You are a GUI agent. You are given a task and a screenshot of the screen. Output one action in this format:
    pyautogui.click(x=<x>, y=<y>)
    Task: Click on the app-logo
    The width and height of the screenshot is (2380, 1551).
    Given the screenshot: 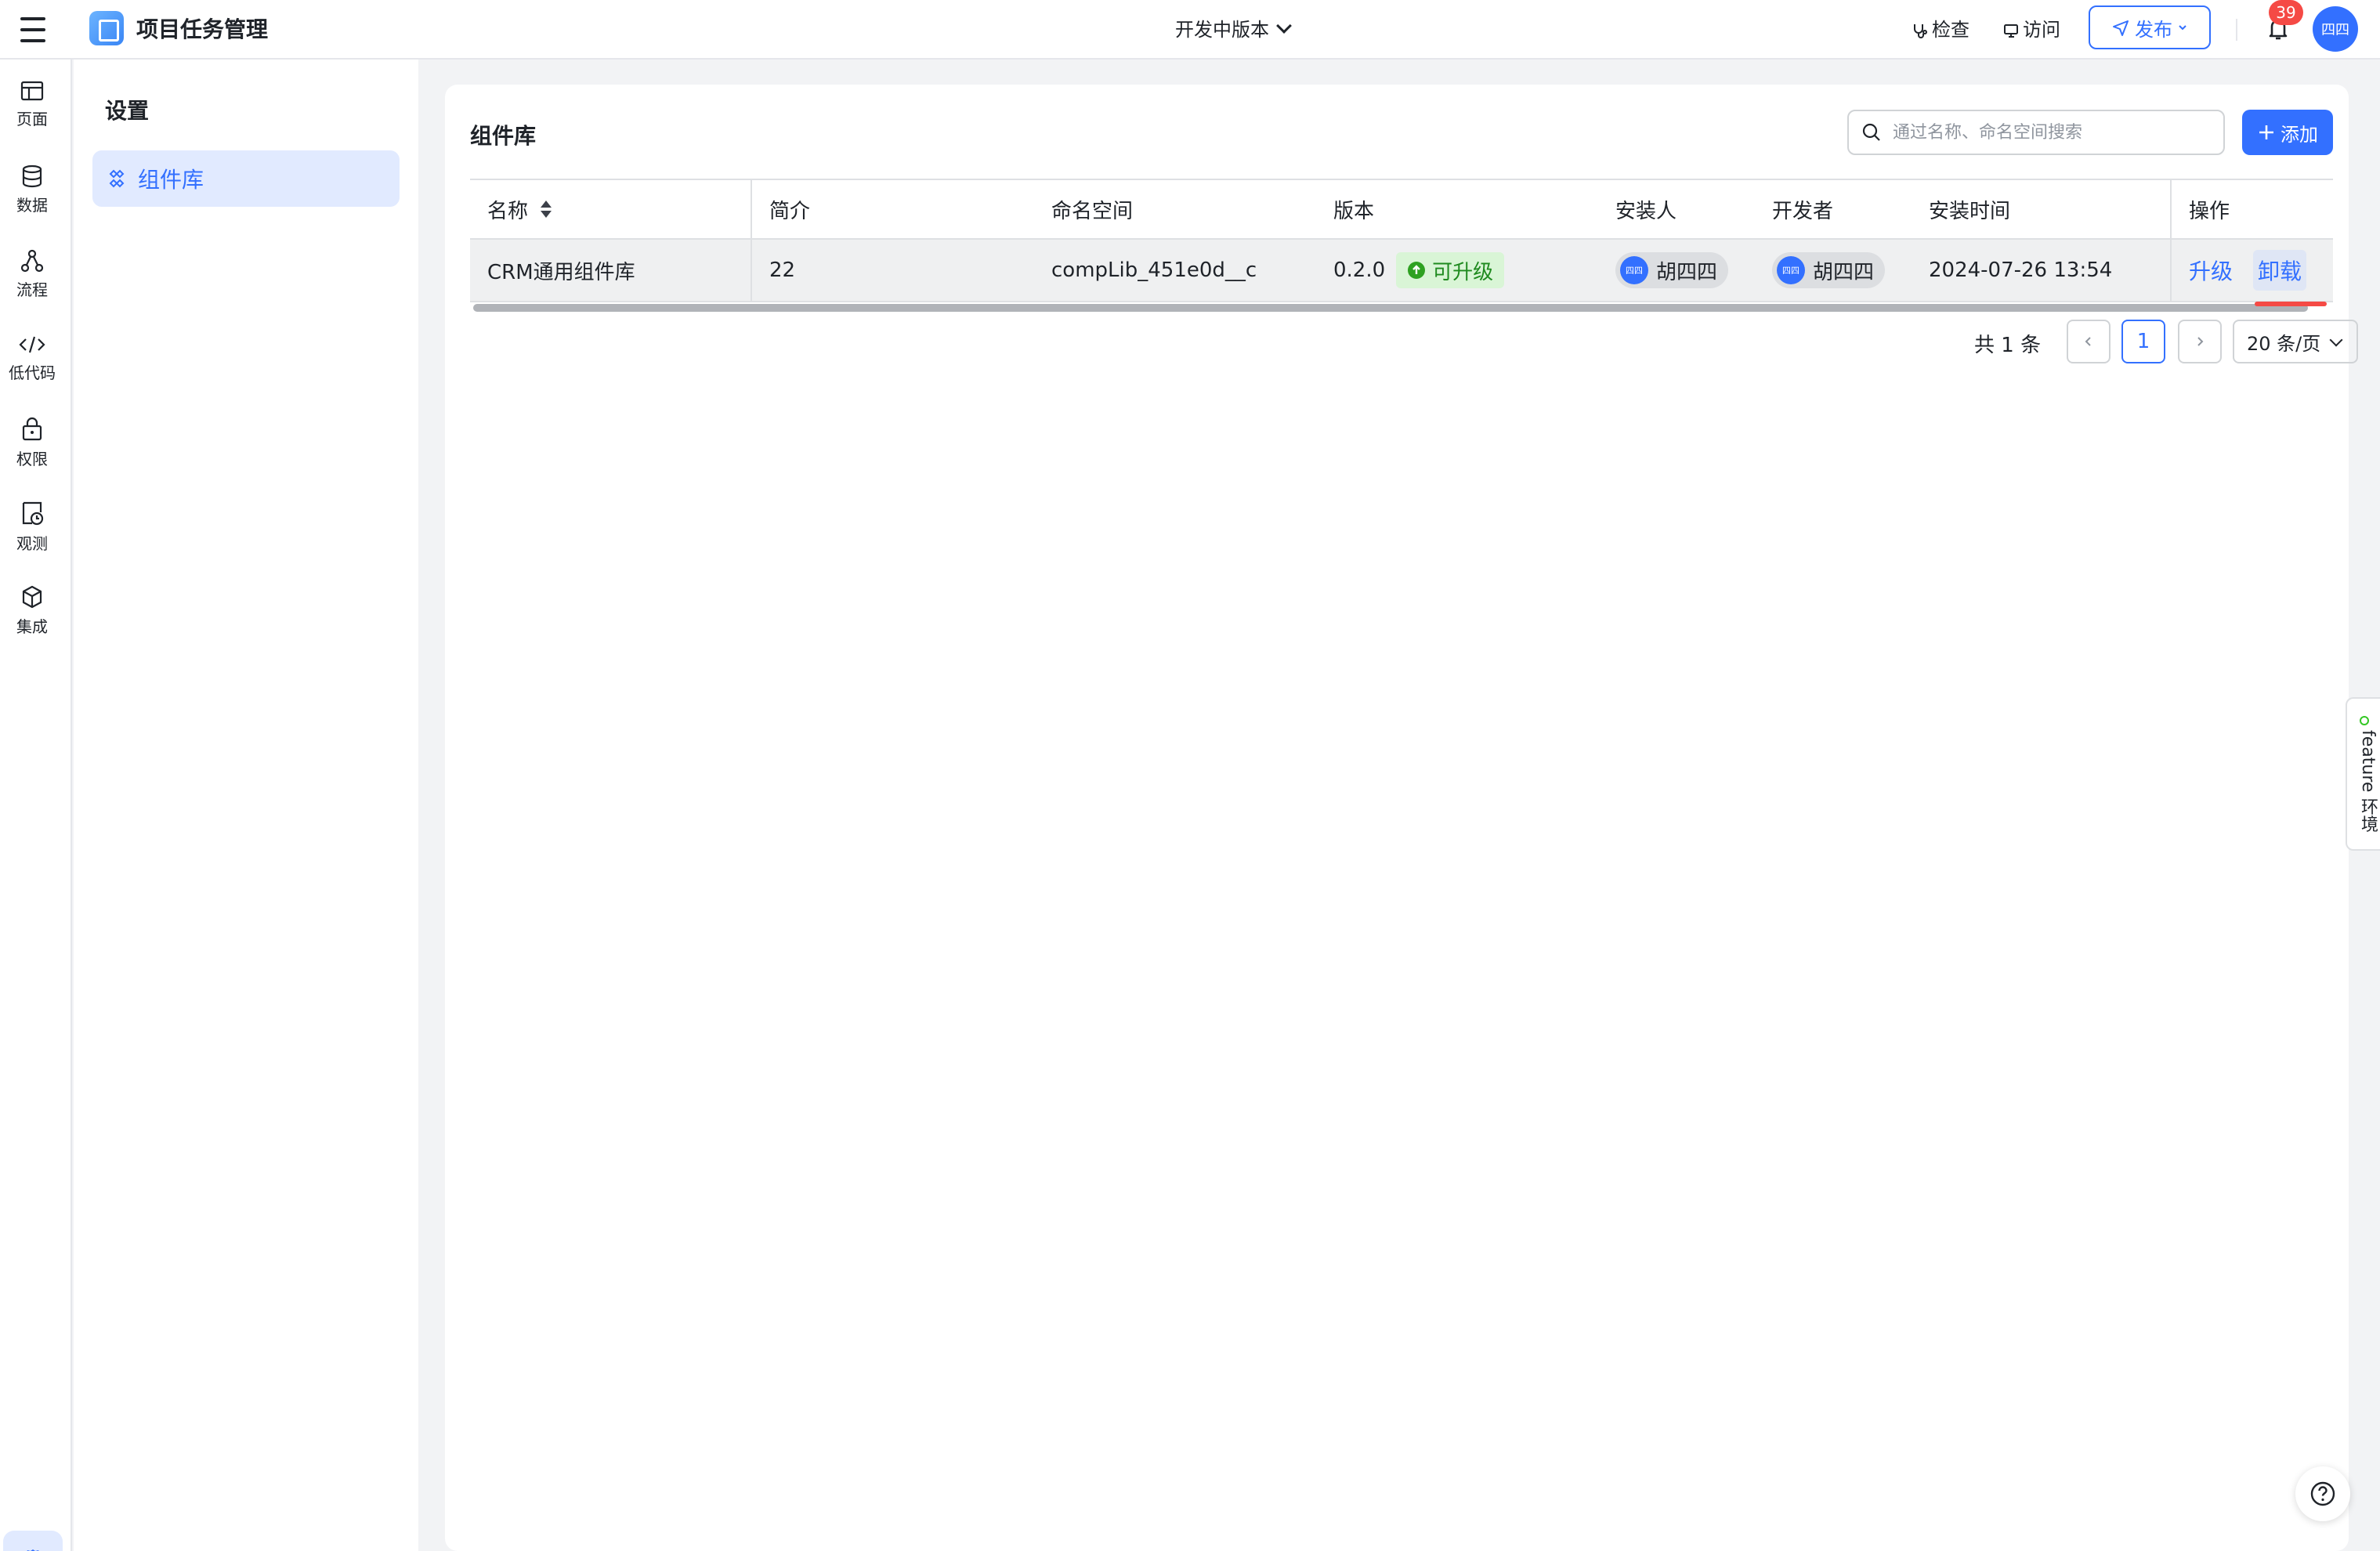 What is the action you would take?
    pyautogui.click(x=106, y=28)
    